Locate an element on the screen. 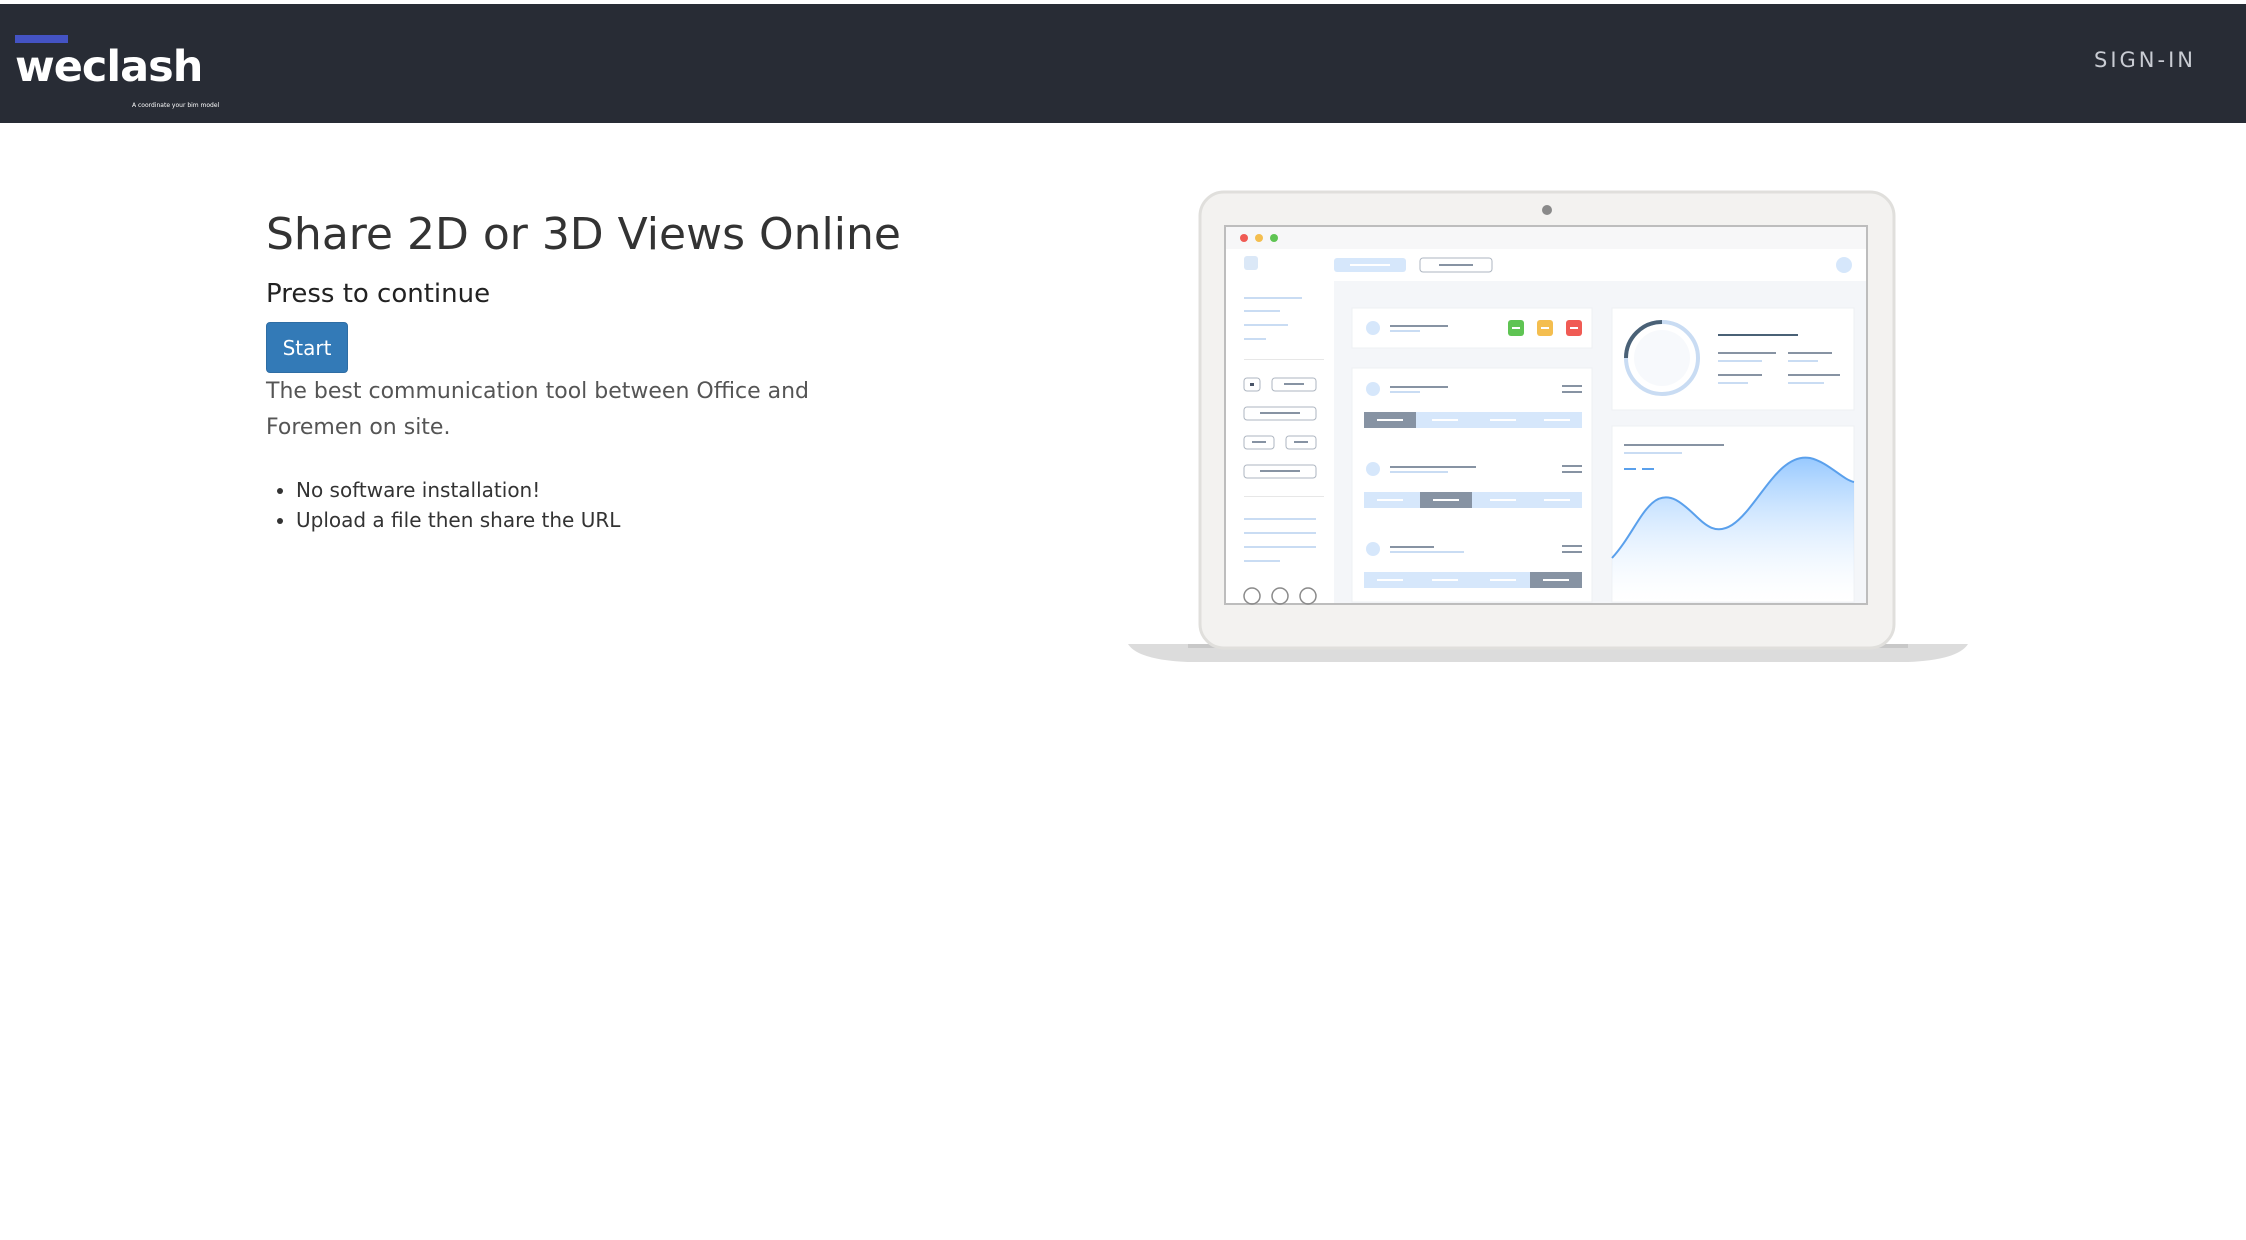  page-title: Share 2D or 3D Views Online is located at coordinates (583, 234).